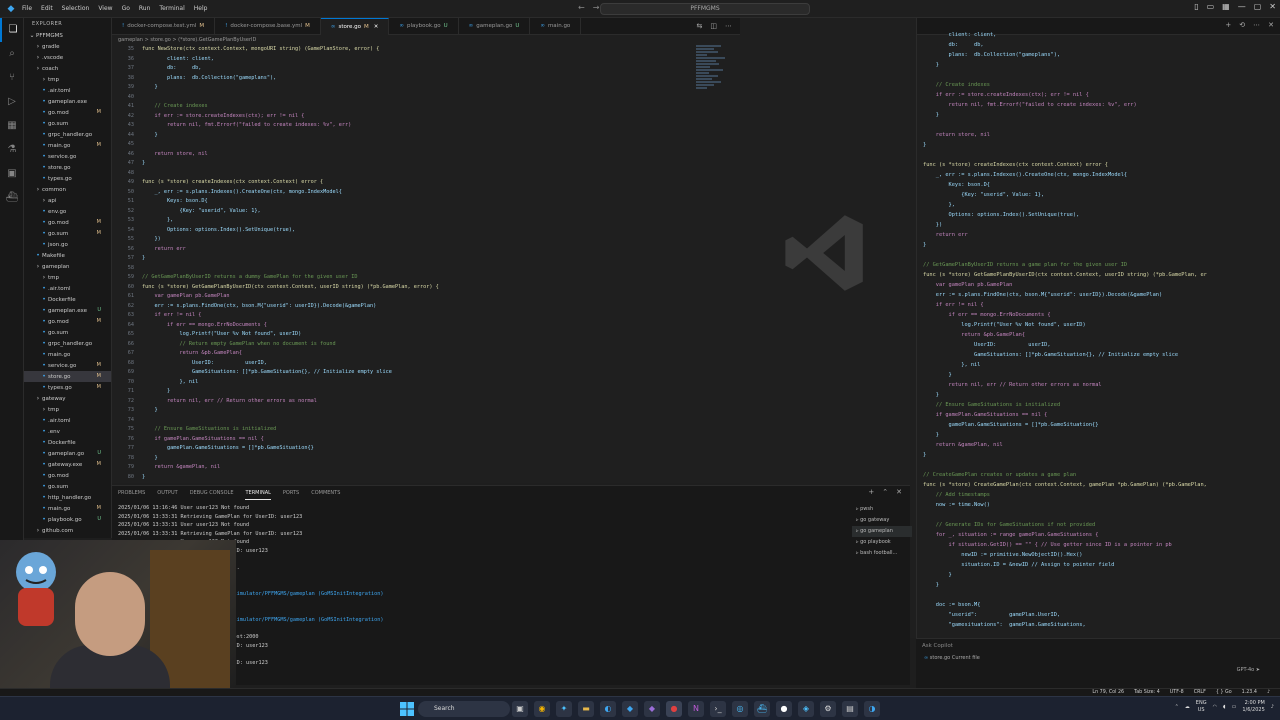 This screenshot has height=720, width=1280. I want to click on tree-file: • http_handler.go, so click(67, 497).